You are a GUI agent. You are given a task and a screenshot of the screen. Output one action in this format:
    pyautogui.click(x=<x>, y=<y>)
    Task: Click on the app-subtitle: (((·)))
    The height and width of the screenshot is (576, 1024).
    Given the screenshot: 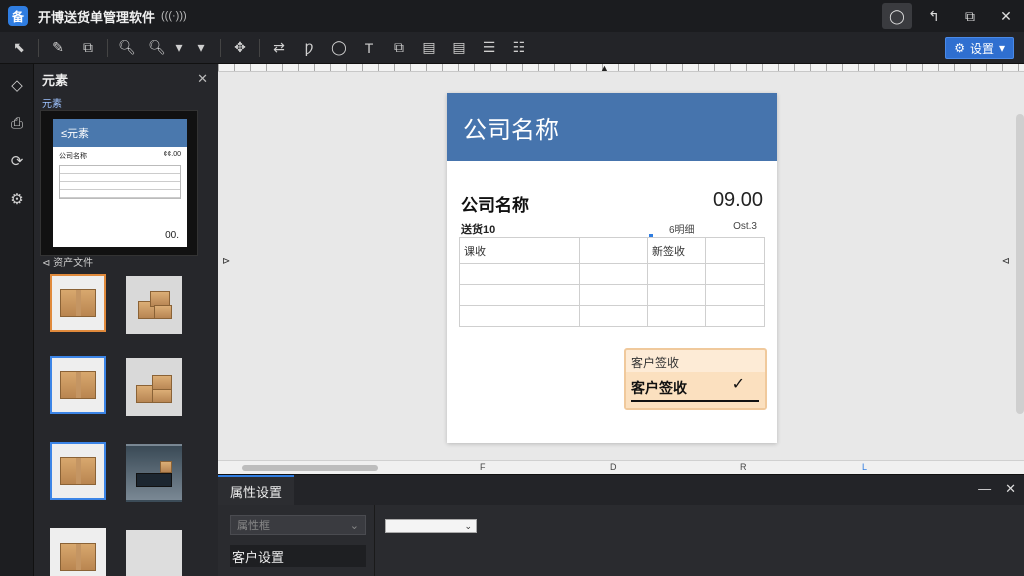 What is the action you would take?
    pyautogui.click(x=174, y=16)
    